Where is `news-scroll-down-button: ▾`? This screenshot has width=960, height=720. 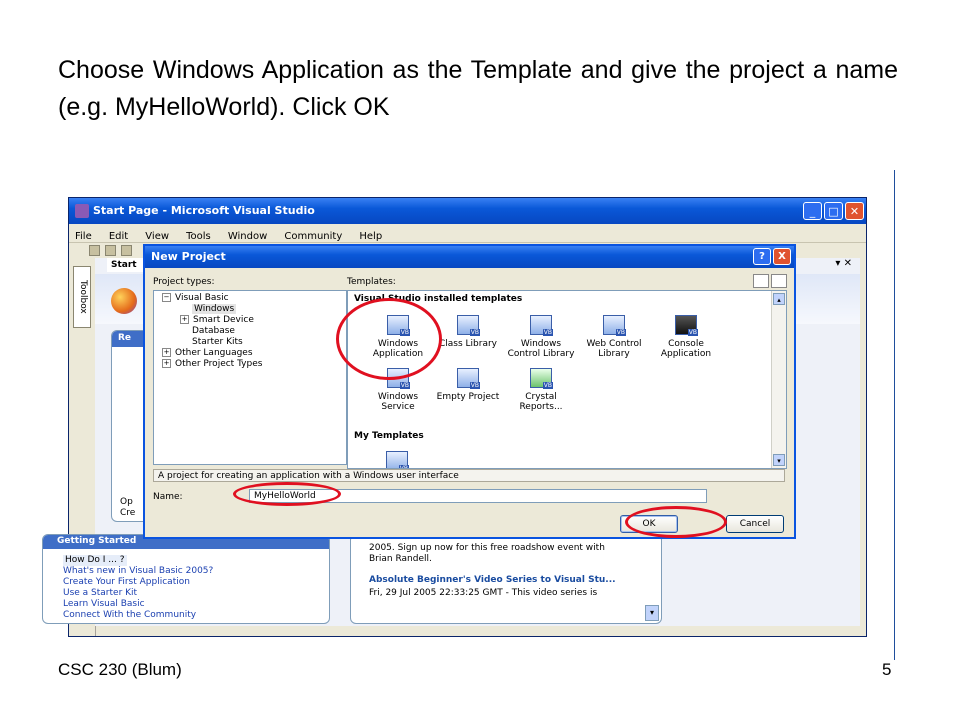 news-scroll-down-button: ▾ is located at coordinates (652, 613).